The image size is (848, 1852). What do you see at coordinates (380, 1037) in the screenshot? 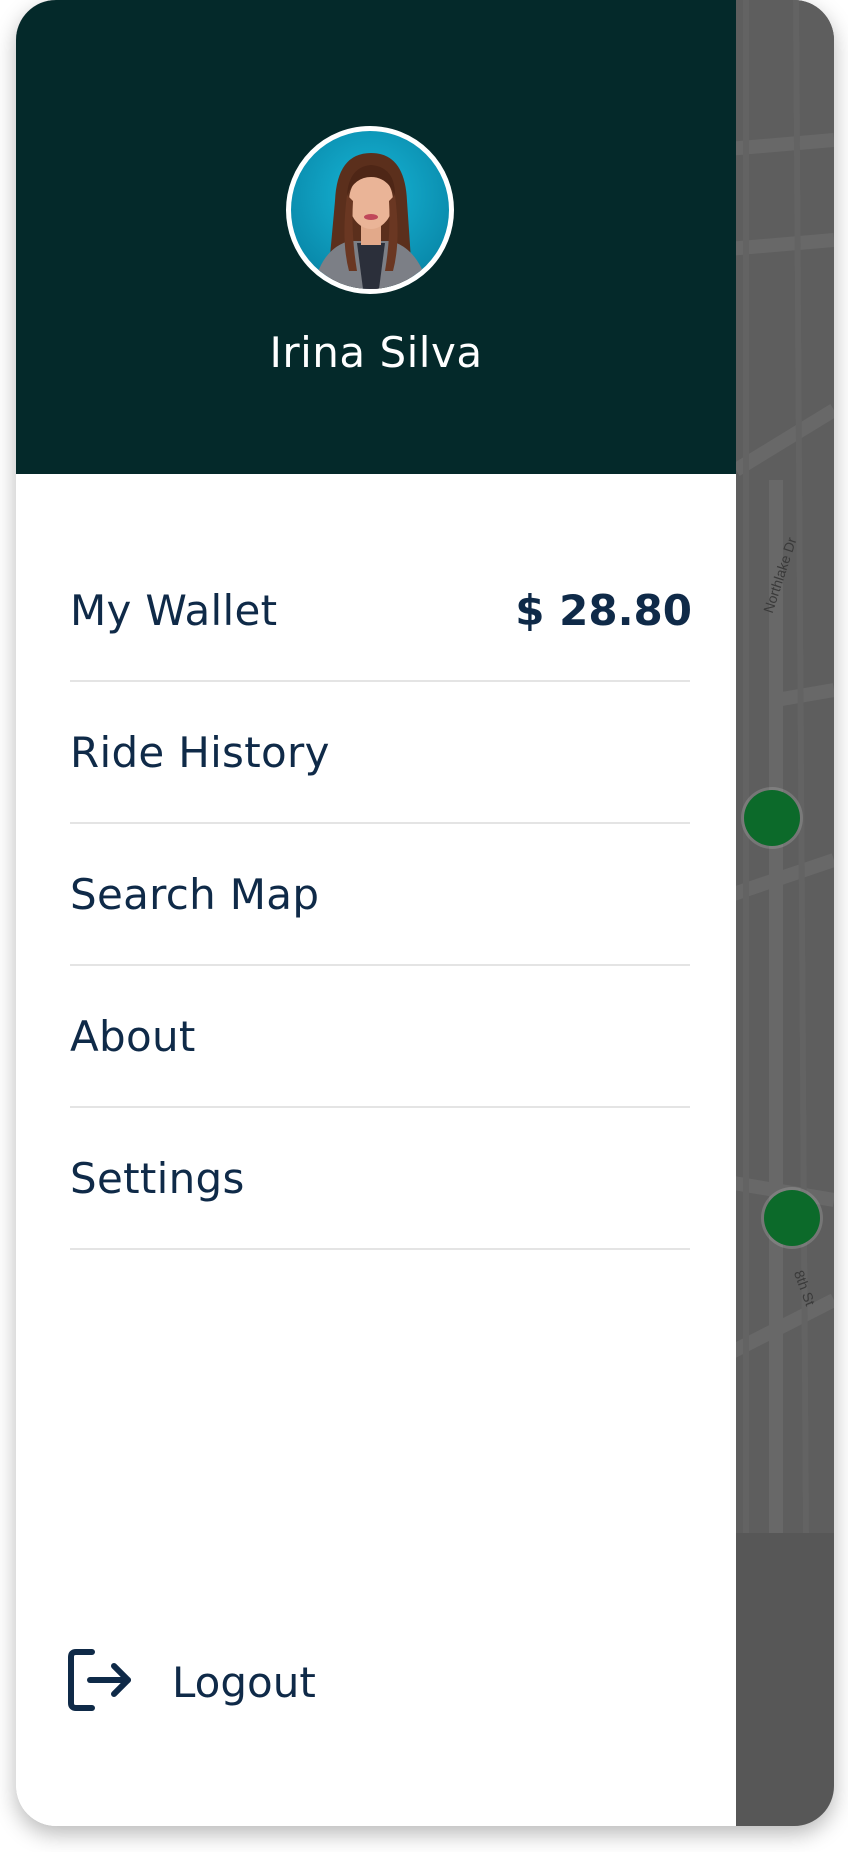
I see `menu-item-about: About` at bounding box center [380, 1037].